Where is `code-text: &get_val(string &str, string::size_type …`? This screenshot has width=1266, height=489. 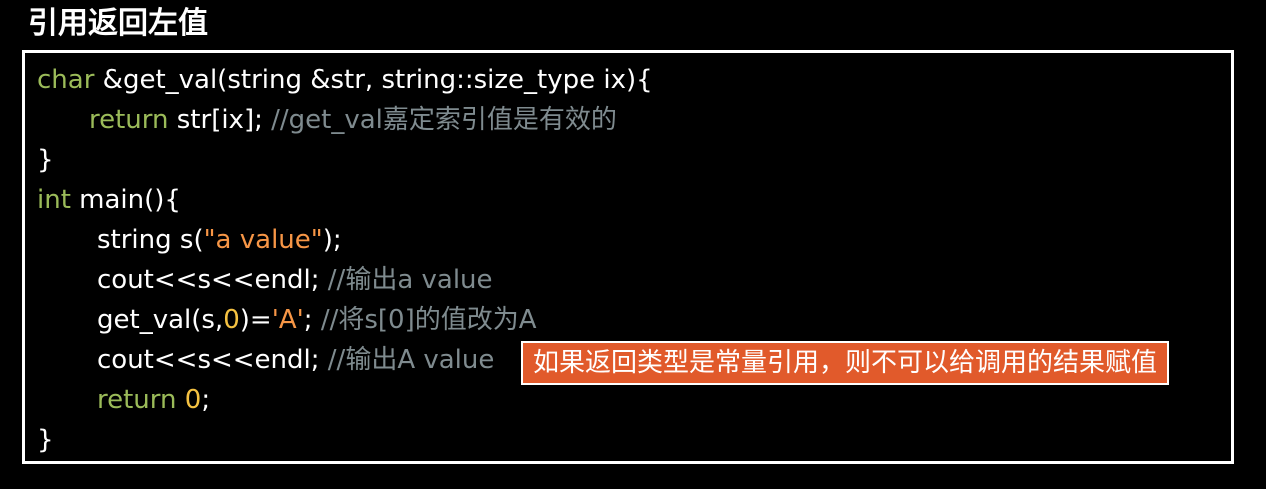
code-text: &get_val(string &str, string::size_type … is located at coordinates (373, 80).